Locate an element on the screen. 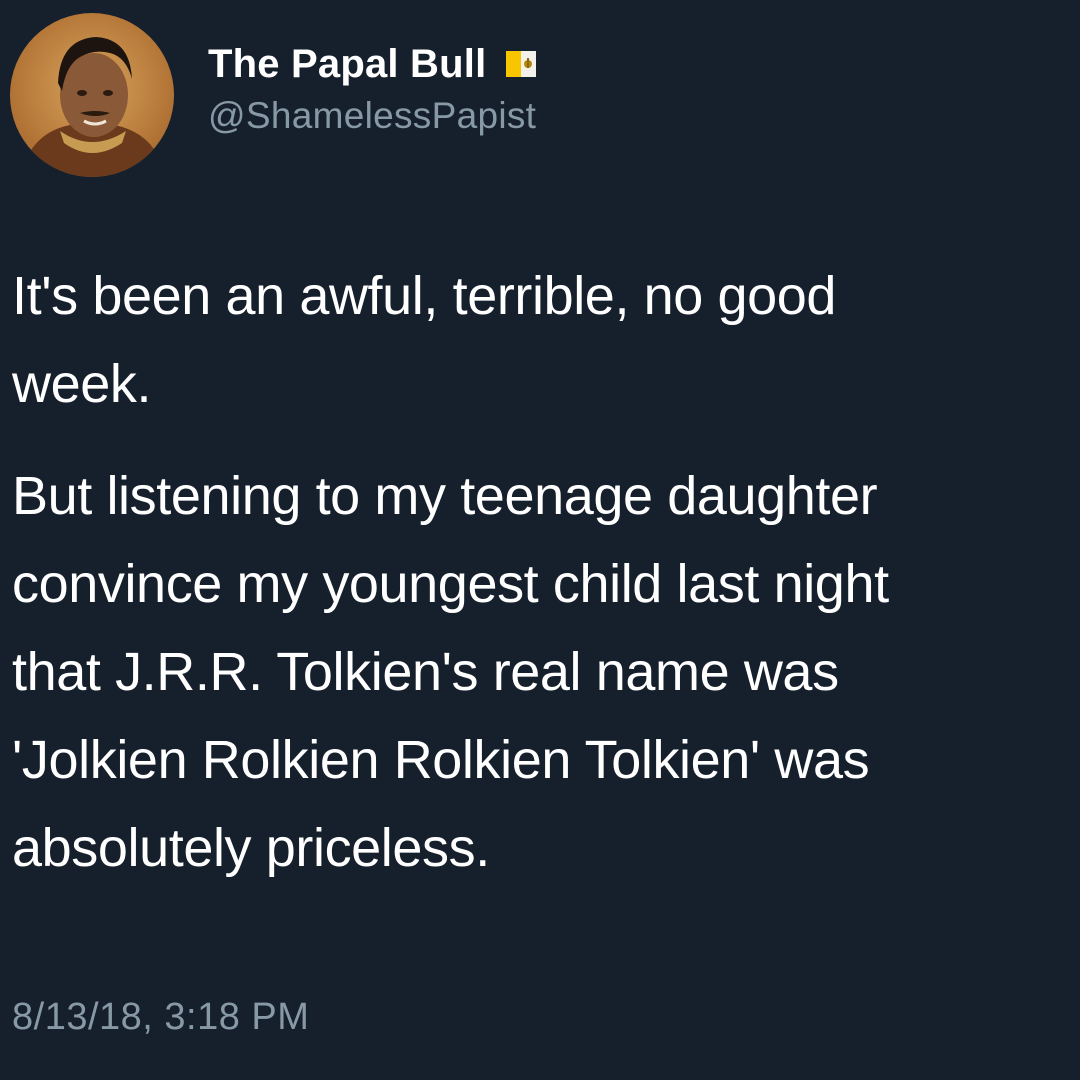 The width and height of the screenshot is (1080, 1080). display-name: The Papal Bull is located at coordinates (347, 64).